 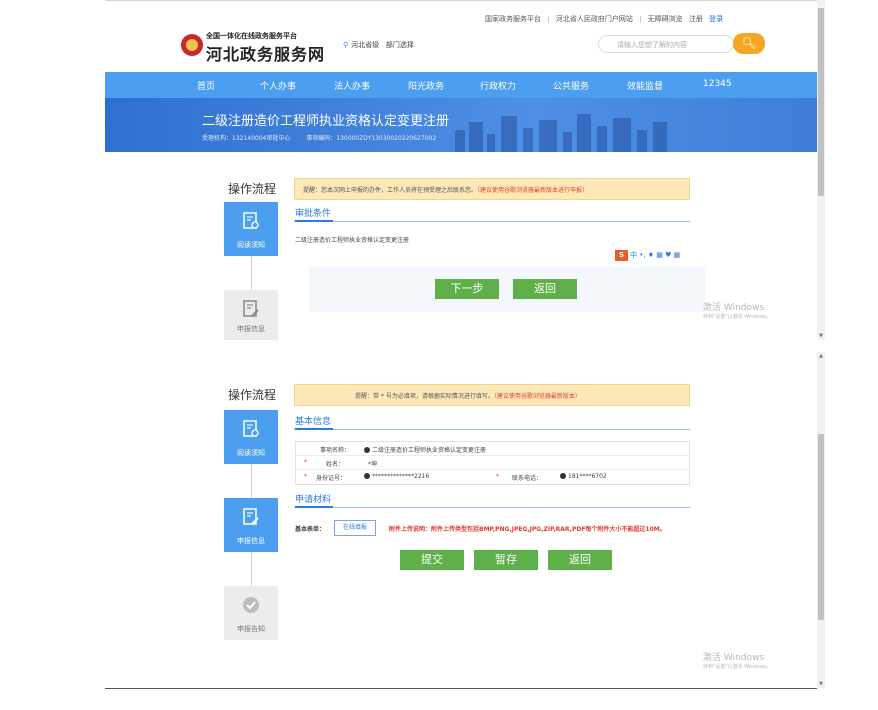 I want to click on step-label: 阅读须知, so click(x=251, y=245).